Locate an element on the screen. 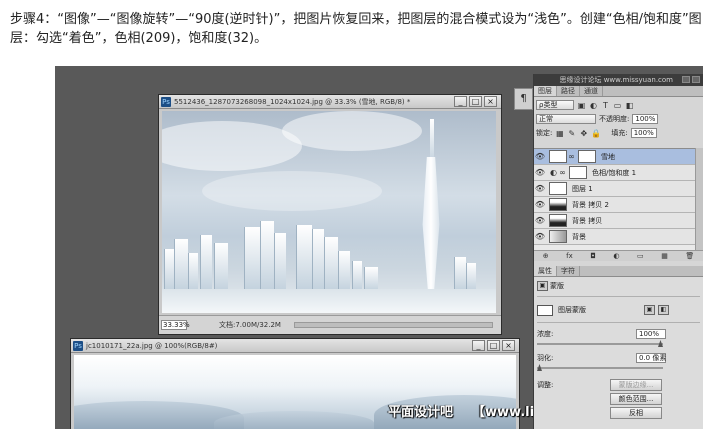  layer-filter-row: ρ类型 ▣ ◐ T ▭ ◧ is located at coordinates (618, 105).